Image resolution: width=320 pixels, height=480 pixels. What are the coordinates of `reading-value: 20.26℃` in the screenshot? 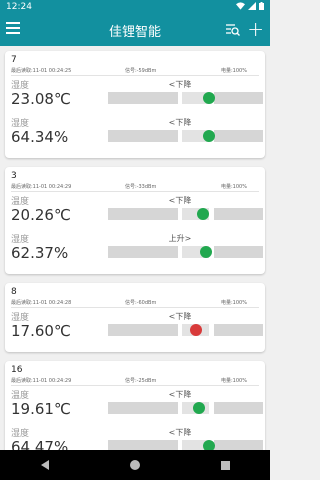 It's located at (41, 215).